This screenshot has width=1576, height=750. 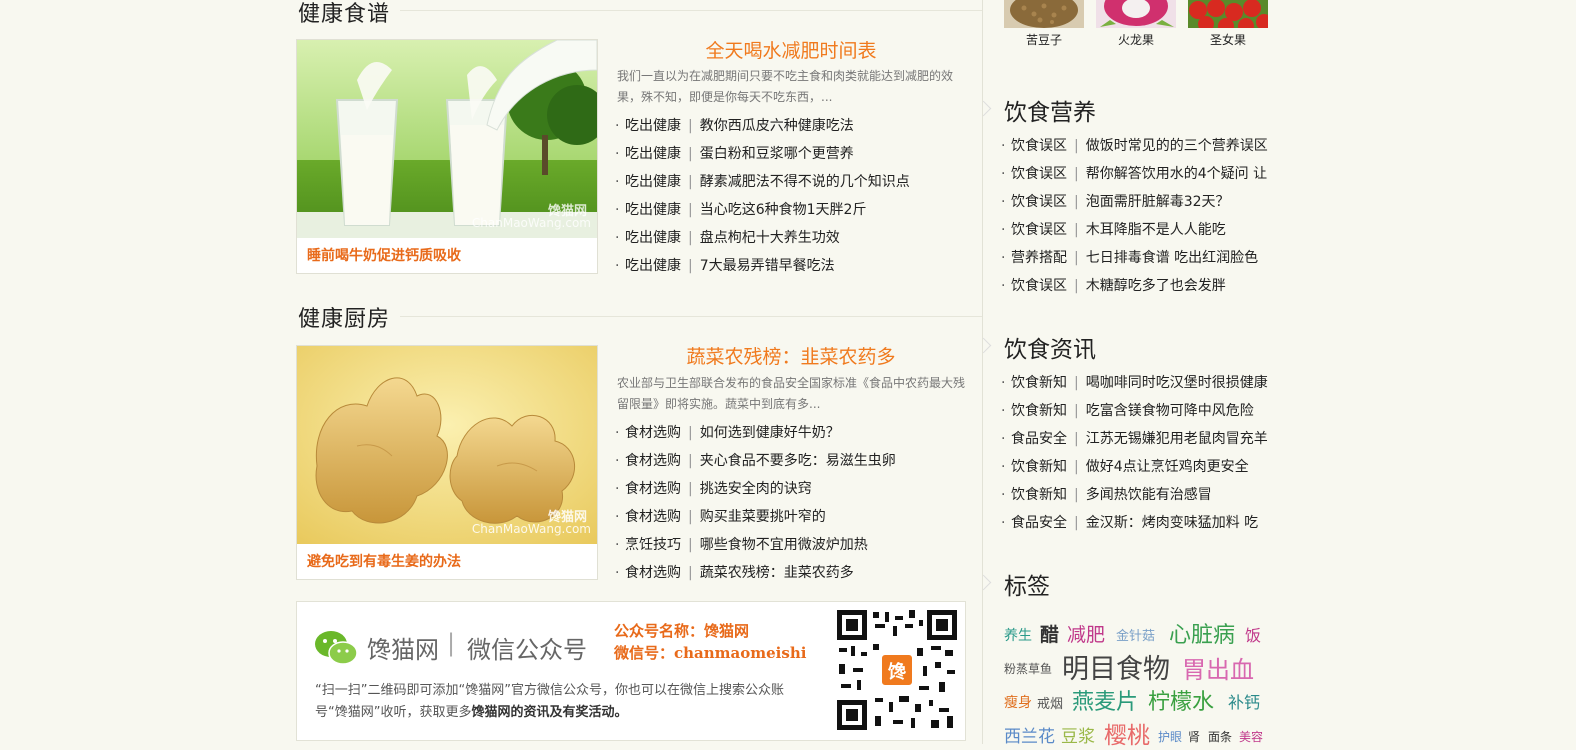 I want to click on list-item-category: 烹饪技巧, so click(x=653, y=545).